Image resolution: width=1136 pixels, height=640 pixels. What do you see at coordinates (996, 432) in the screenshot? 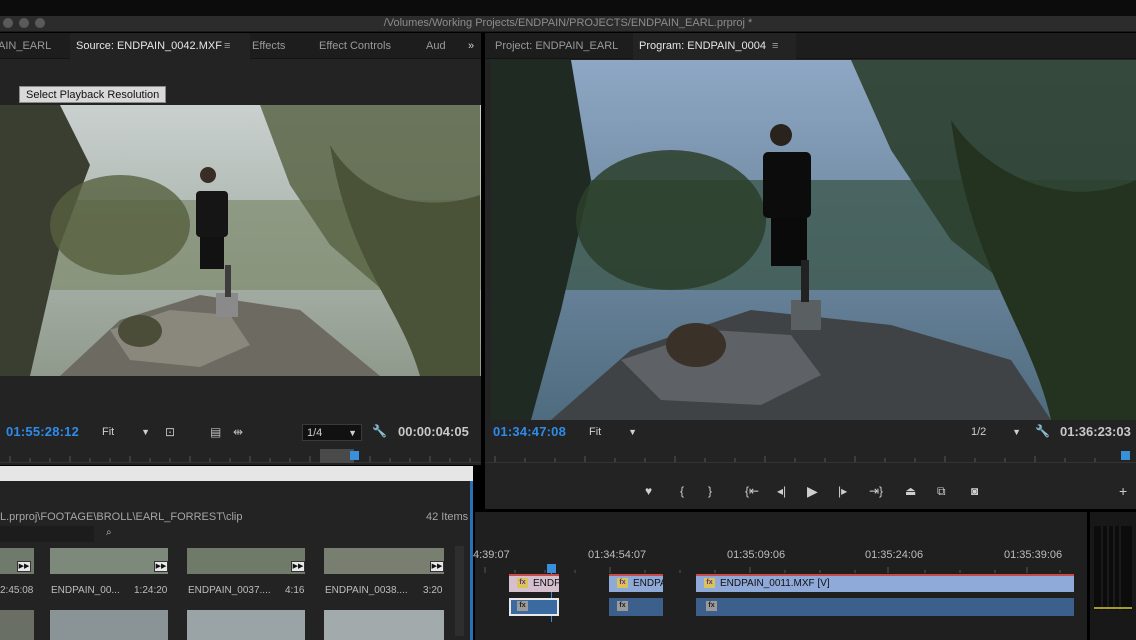
I see `program-resolution-dropdown: 1/2 ▼` at bounding box center [996, 432].